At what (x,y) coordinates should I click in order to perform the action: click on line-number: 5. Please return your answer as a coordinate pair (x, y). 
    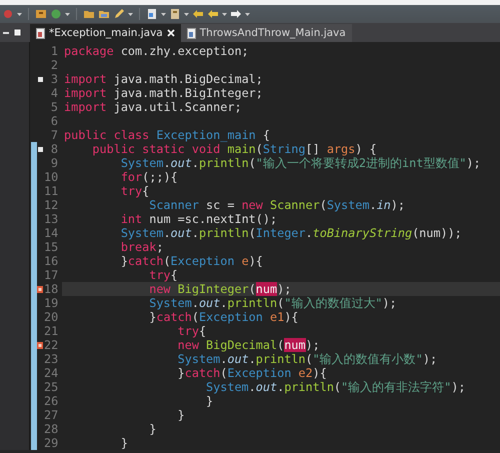
    Looking at the image, I should click on (54, 107).